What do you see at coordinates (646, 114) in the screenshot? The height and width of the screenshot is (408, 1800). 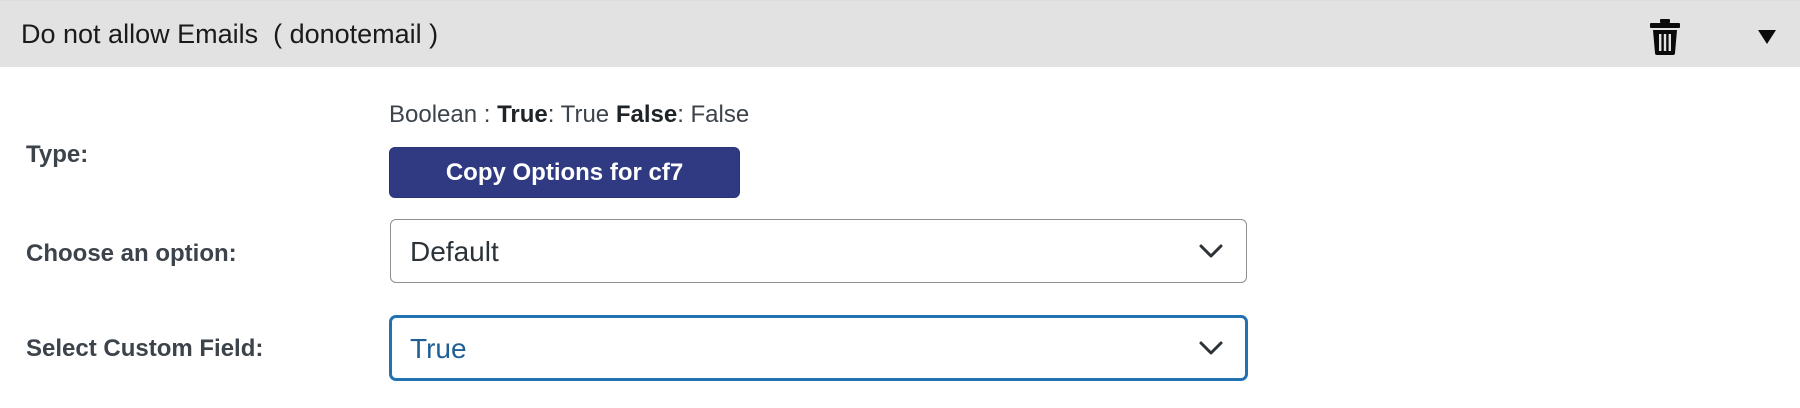 I see `false-label: False` at bounding box center [646, 114].